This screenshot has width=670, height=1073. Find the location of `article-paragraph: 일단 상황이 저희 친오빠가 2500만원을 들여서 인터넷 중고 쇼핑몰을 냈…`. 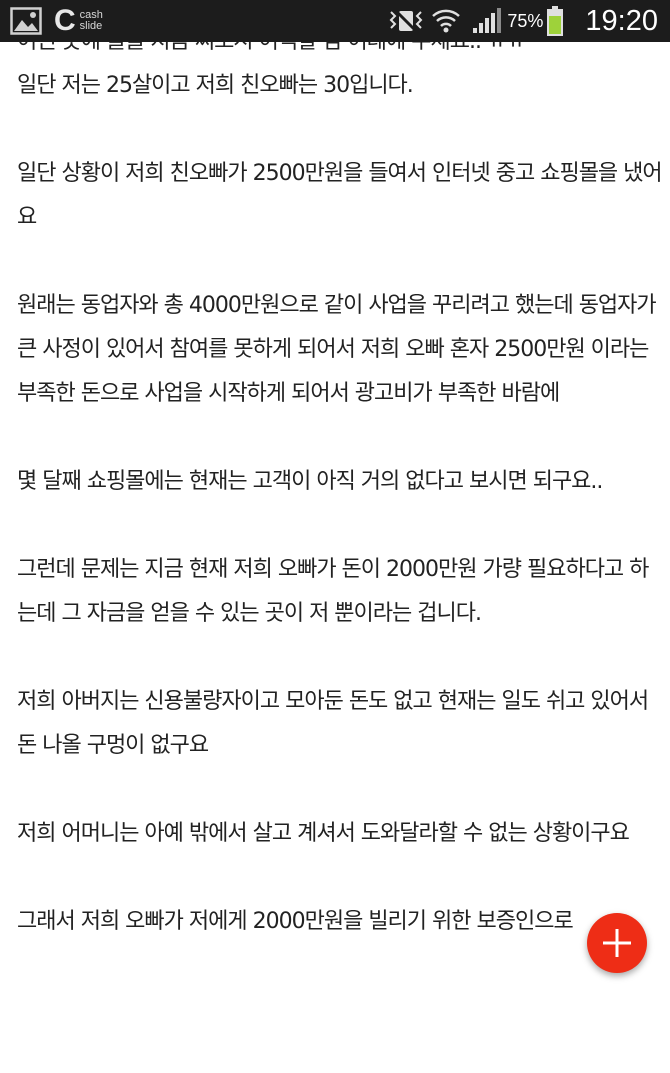

article-paragraph: 일단 상황이 저희 친오빠가 2500만원을 들여서 인터넷 중고 쇼핑몰을 냈… is located at coordinates (340, 195).